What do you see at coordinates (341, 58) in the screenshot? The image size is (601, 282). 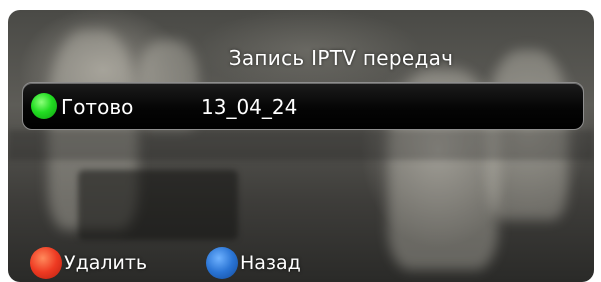 I see `dialog-title: Запись IPTV передач` at bounding box center [341, 58].